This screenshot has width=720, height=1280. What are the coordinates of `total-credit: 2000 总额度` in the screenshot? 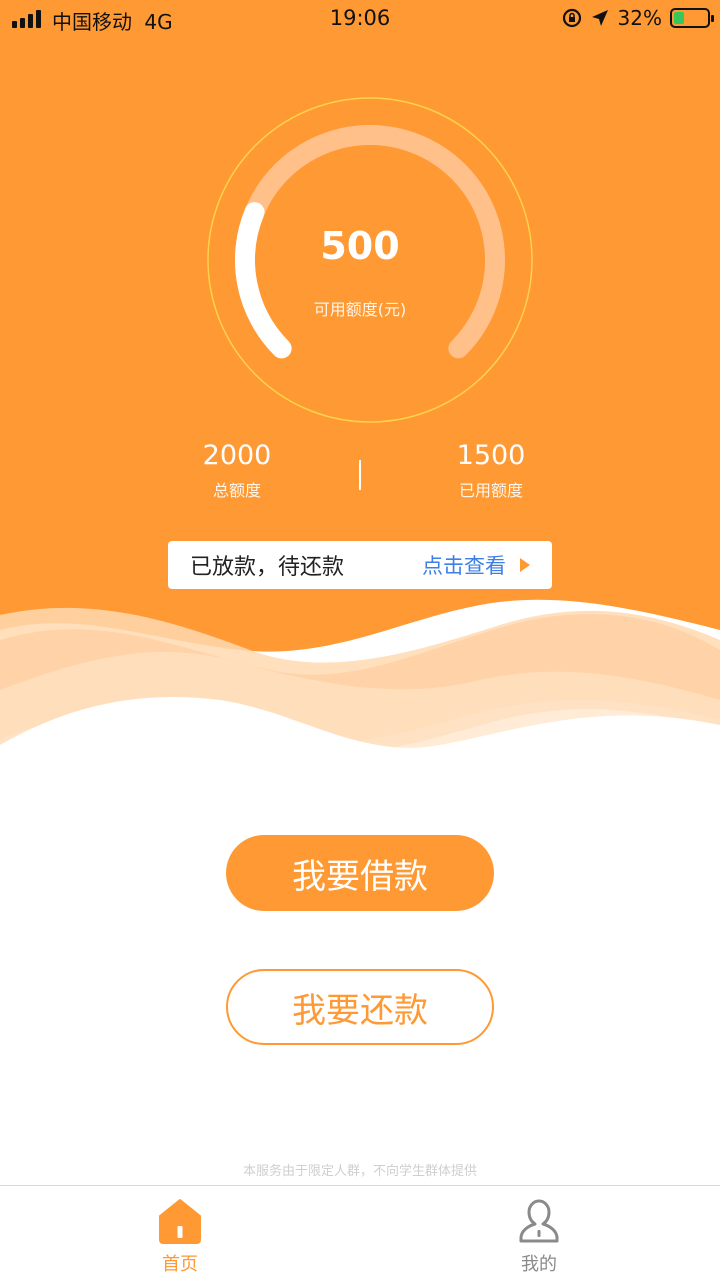 It's located at (237, 470).